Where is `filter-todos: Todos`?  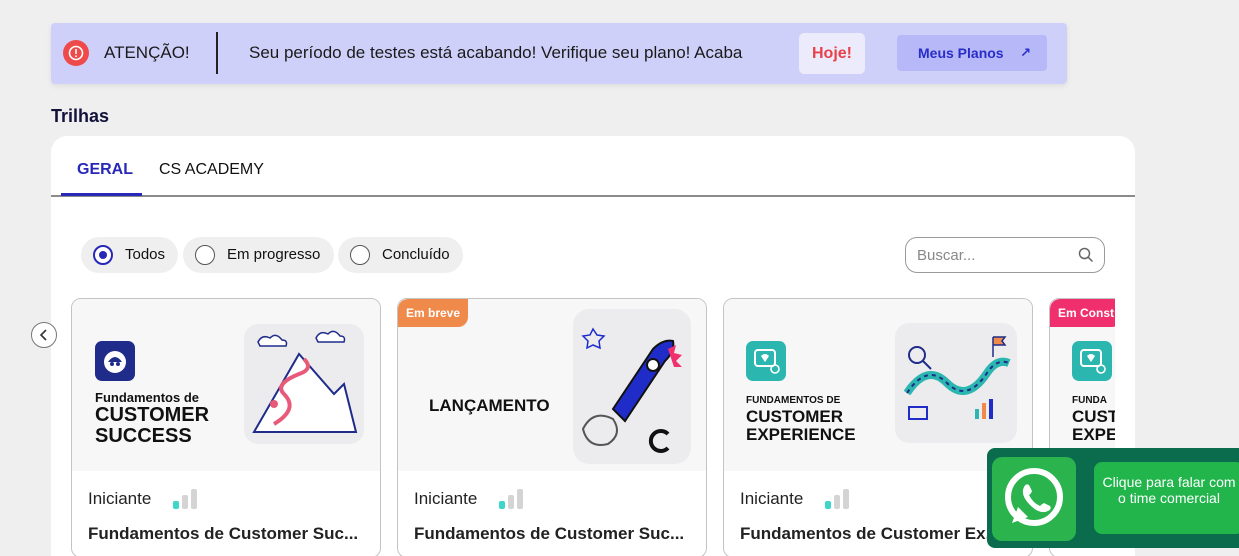
filter-todos: Todos is located at coordinates (129, 255).